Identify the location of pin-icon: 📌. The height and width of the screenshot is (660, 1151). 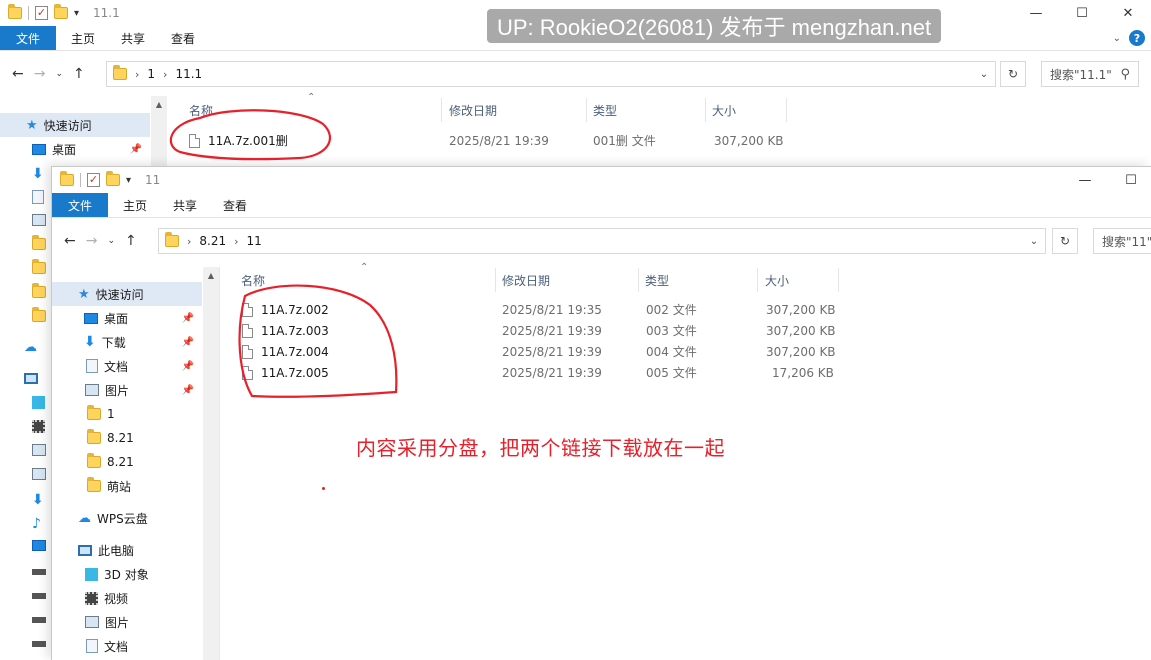
(187, 366).